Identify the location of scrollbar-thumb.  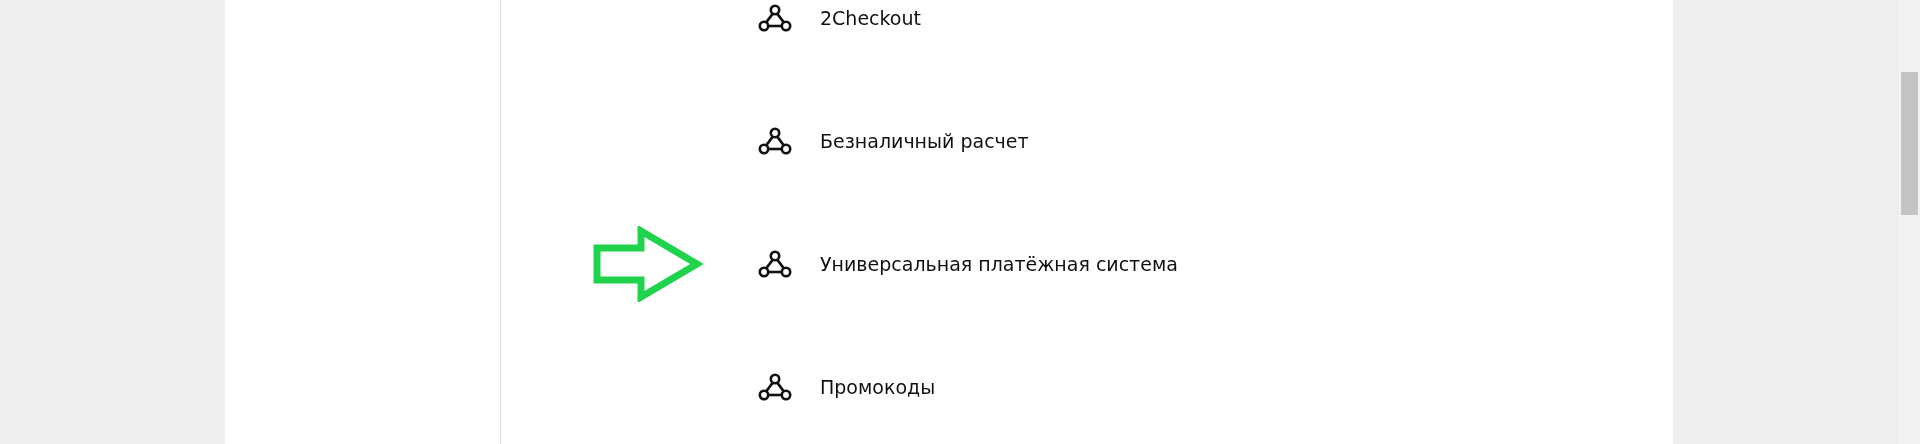
(1909, 143).